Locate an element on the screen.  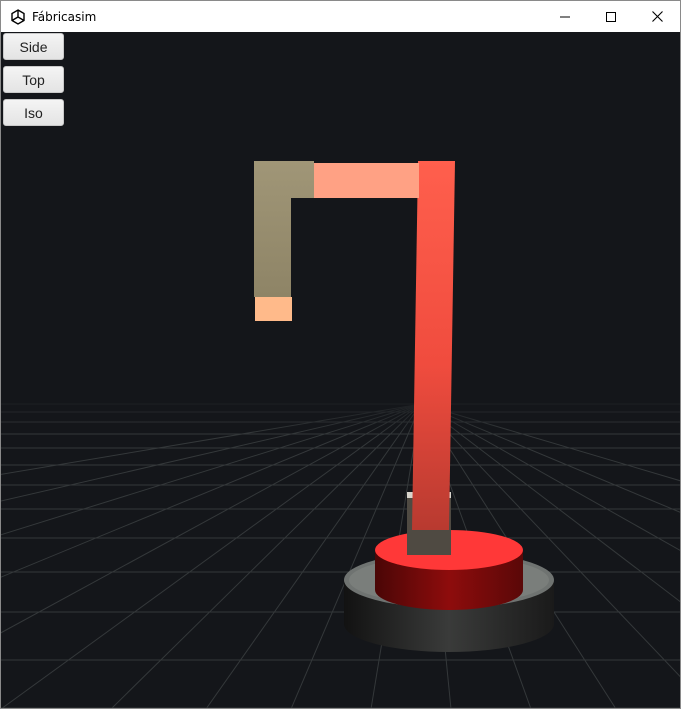
window-title: Fábricasim is located at coordinates (64, 16).